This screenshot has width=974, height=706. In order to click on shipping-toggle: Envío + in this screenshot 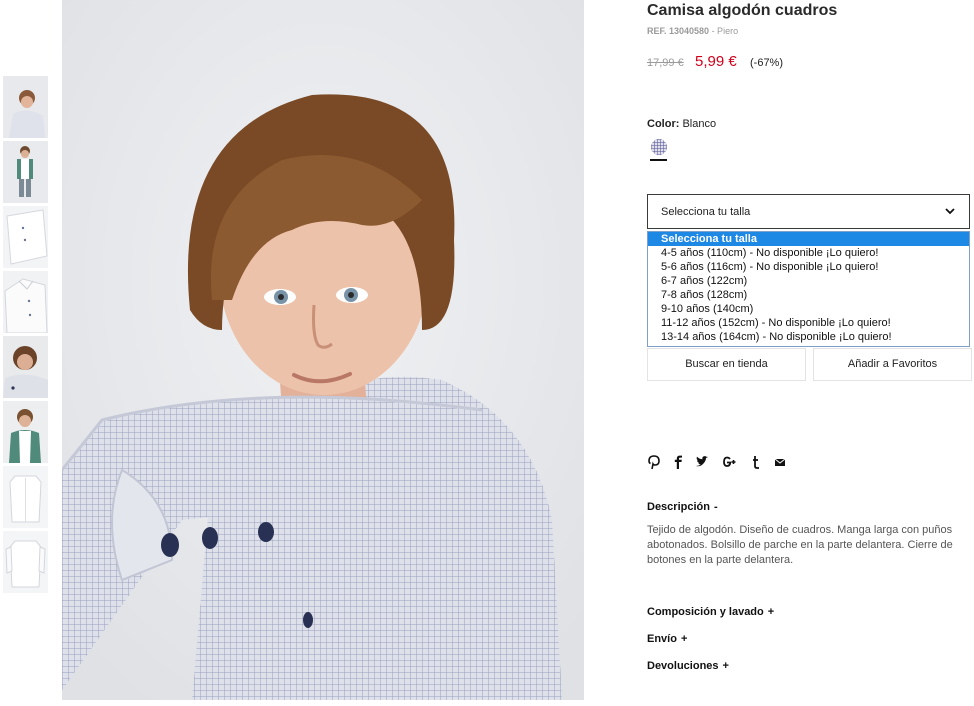, I will do `click(667, 639)`.